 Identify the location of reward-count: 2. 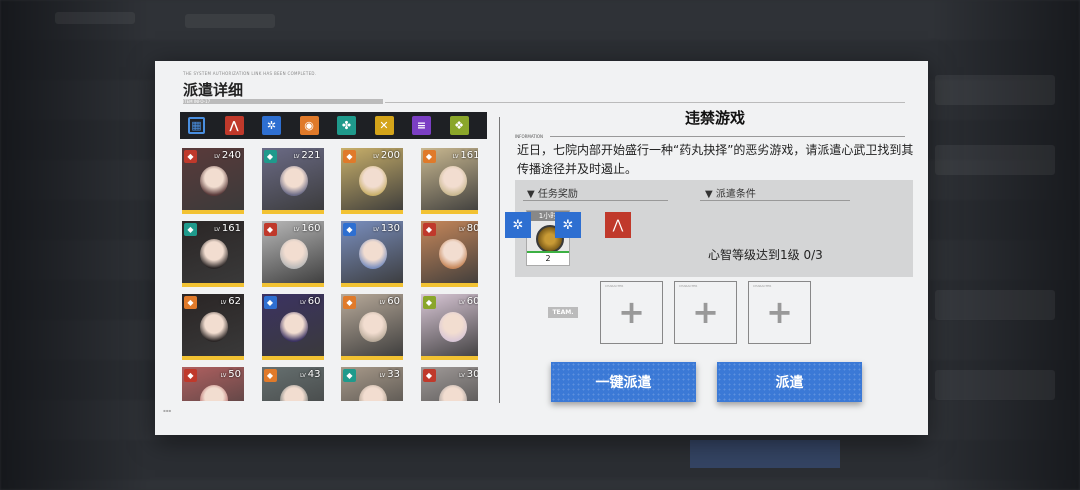
(548, 258).